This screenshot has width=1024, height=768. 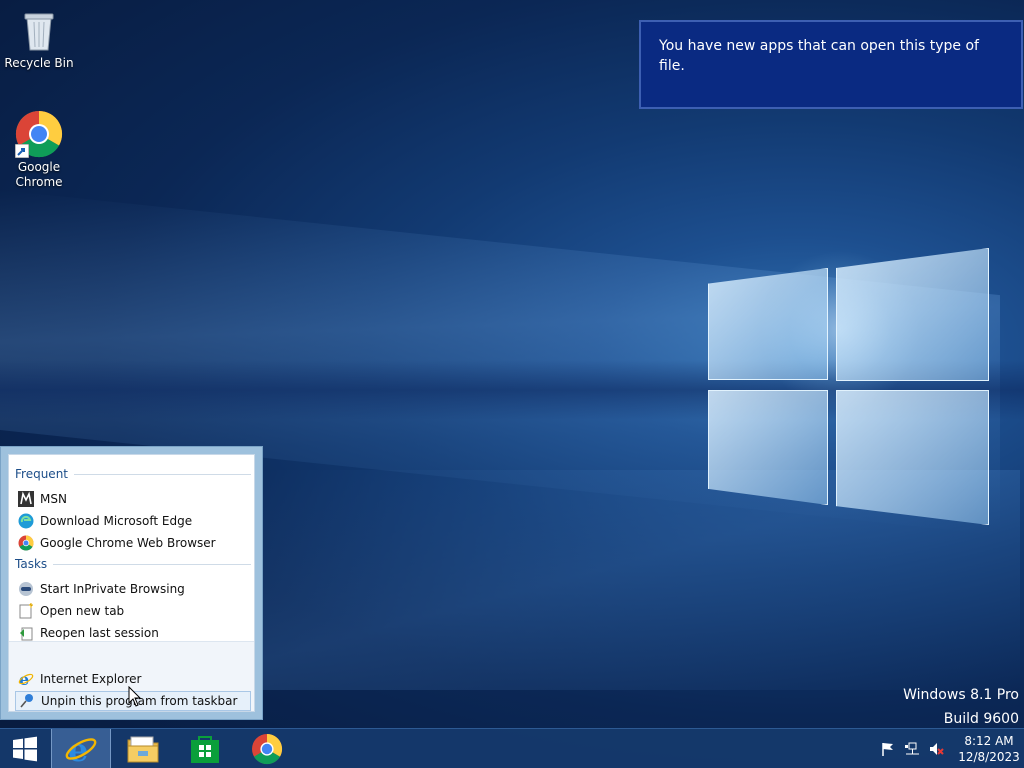 What do you see at coordinates (39, 30) in the screenshot?
I see `recycle-bin-icon` at bounding box center [39, 30].